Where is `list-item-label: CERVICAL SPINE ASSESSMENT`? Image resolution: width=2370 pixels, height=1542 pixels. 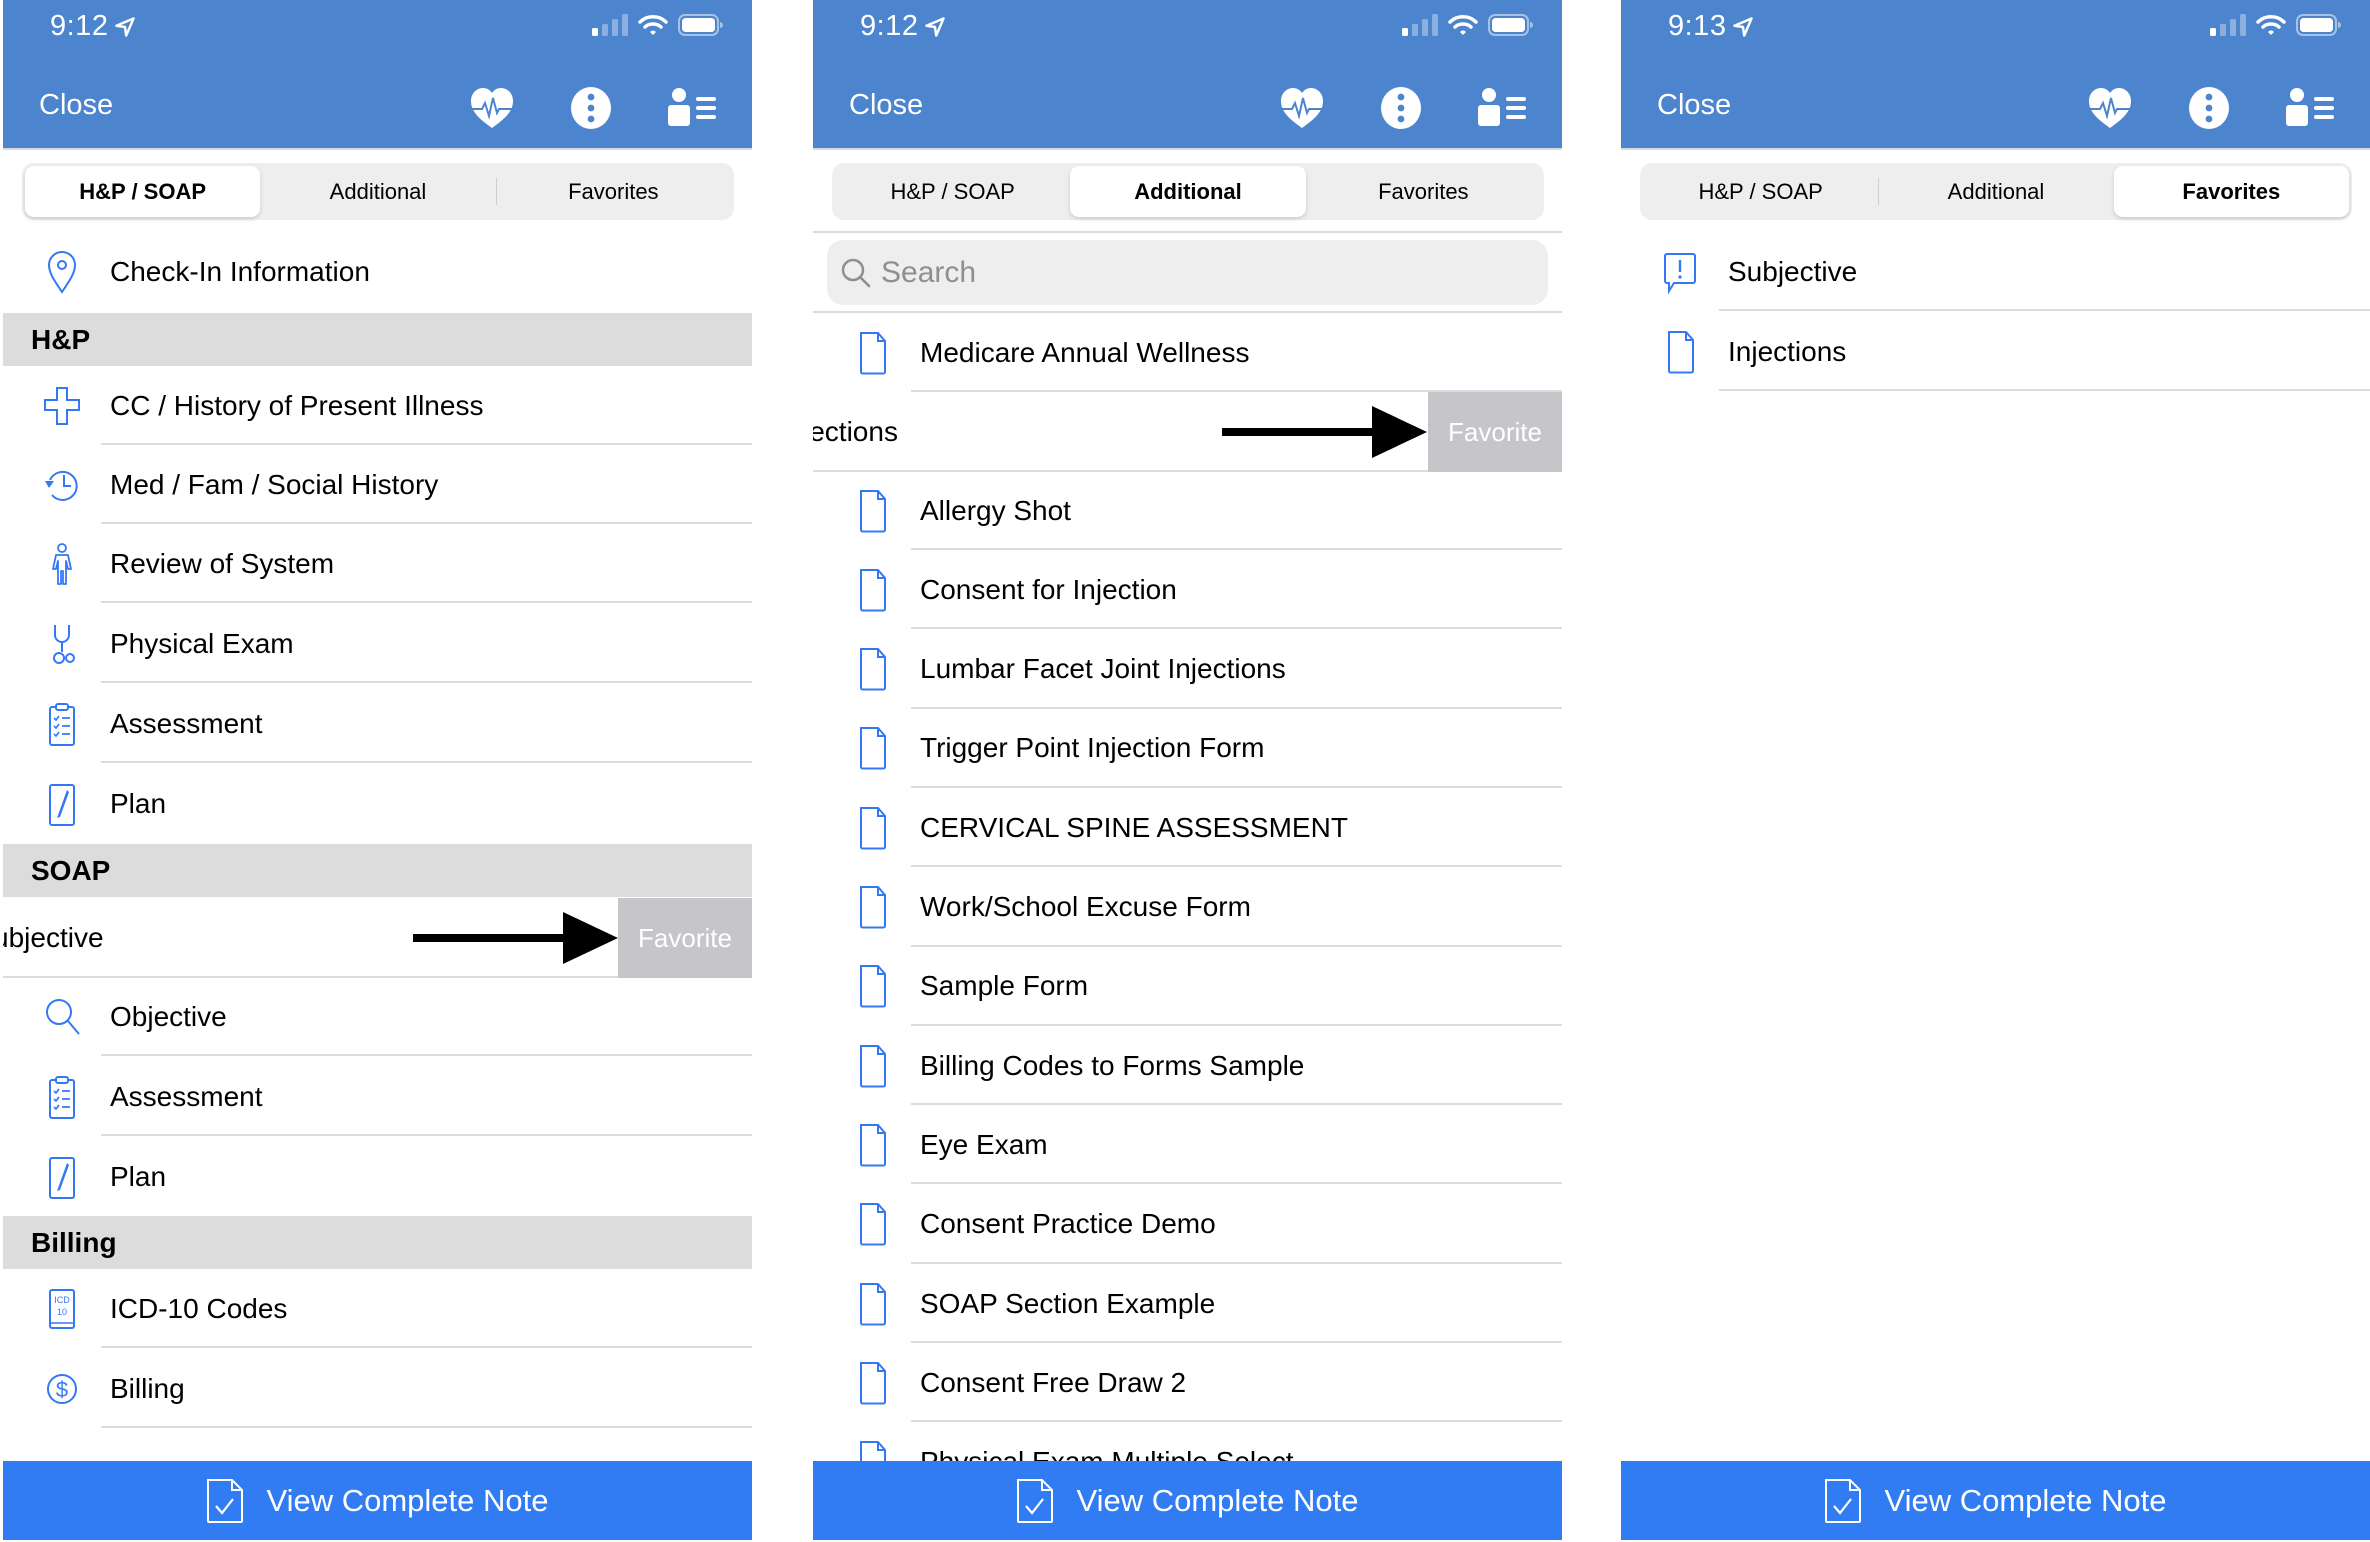
list-item-label: CERVICAL SPINE ASSESSMENT is located at coordinates (1134, 827).